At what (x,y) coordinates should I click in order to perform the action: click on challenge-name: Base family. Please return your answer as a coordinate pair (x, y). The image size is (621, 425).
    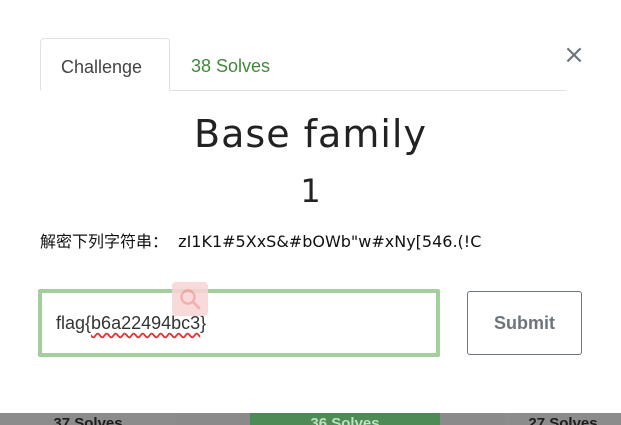
    Looking at the image, I should click on (310, 134).